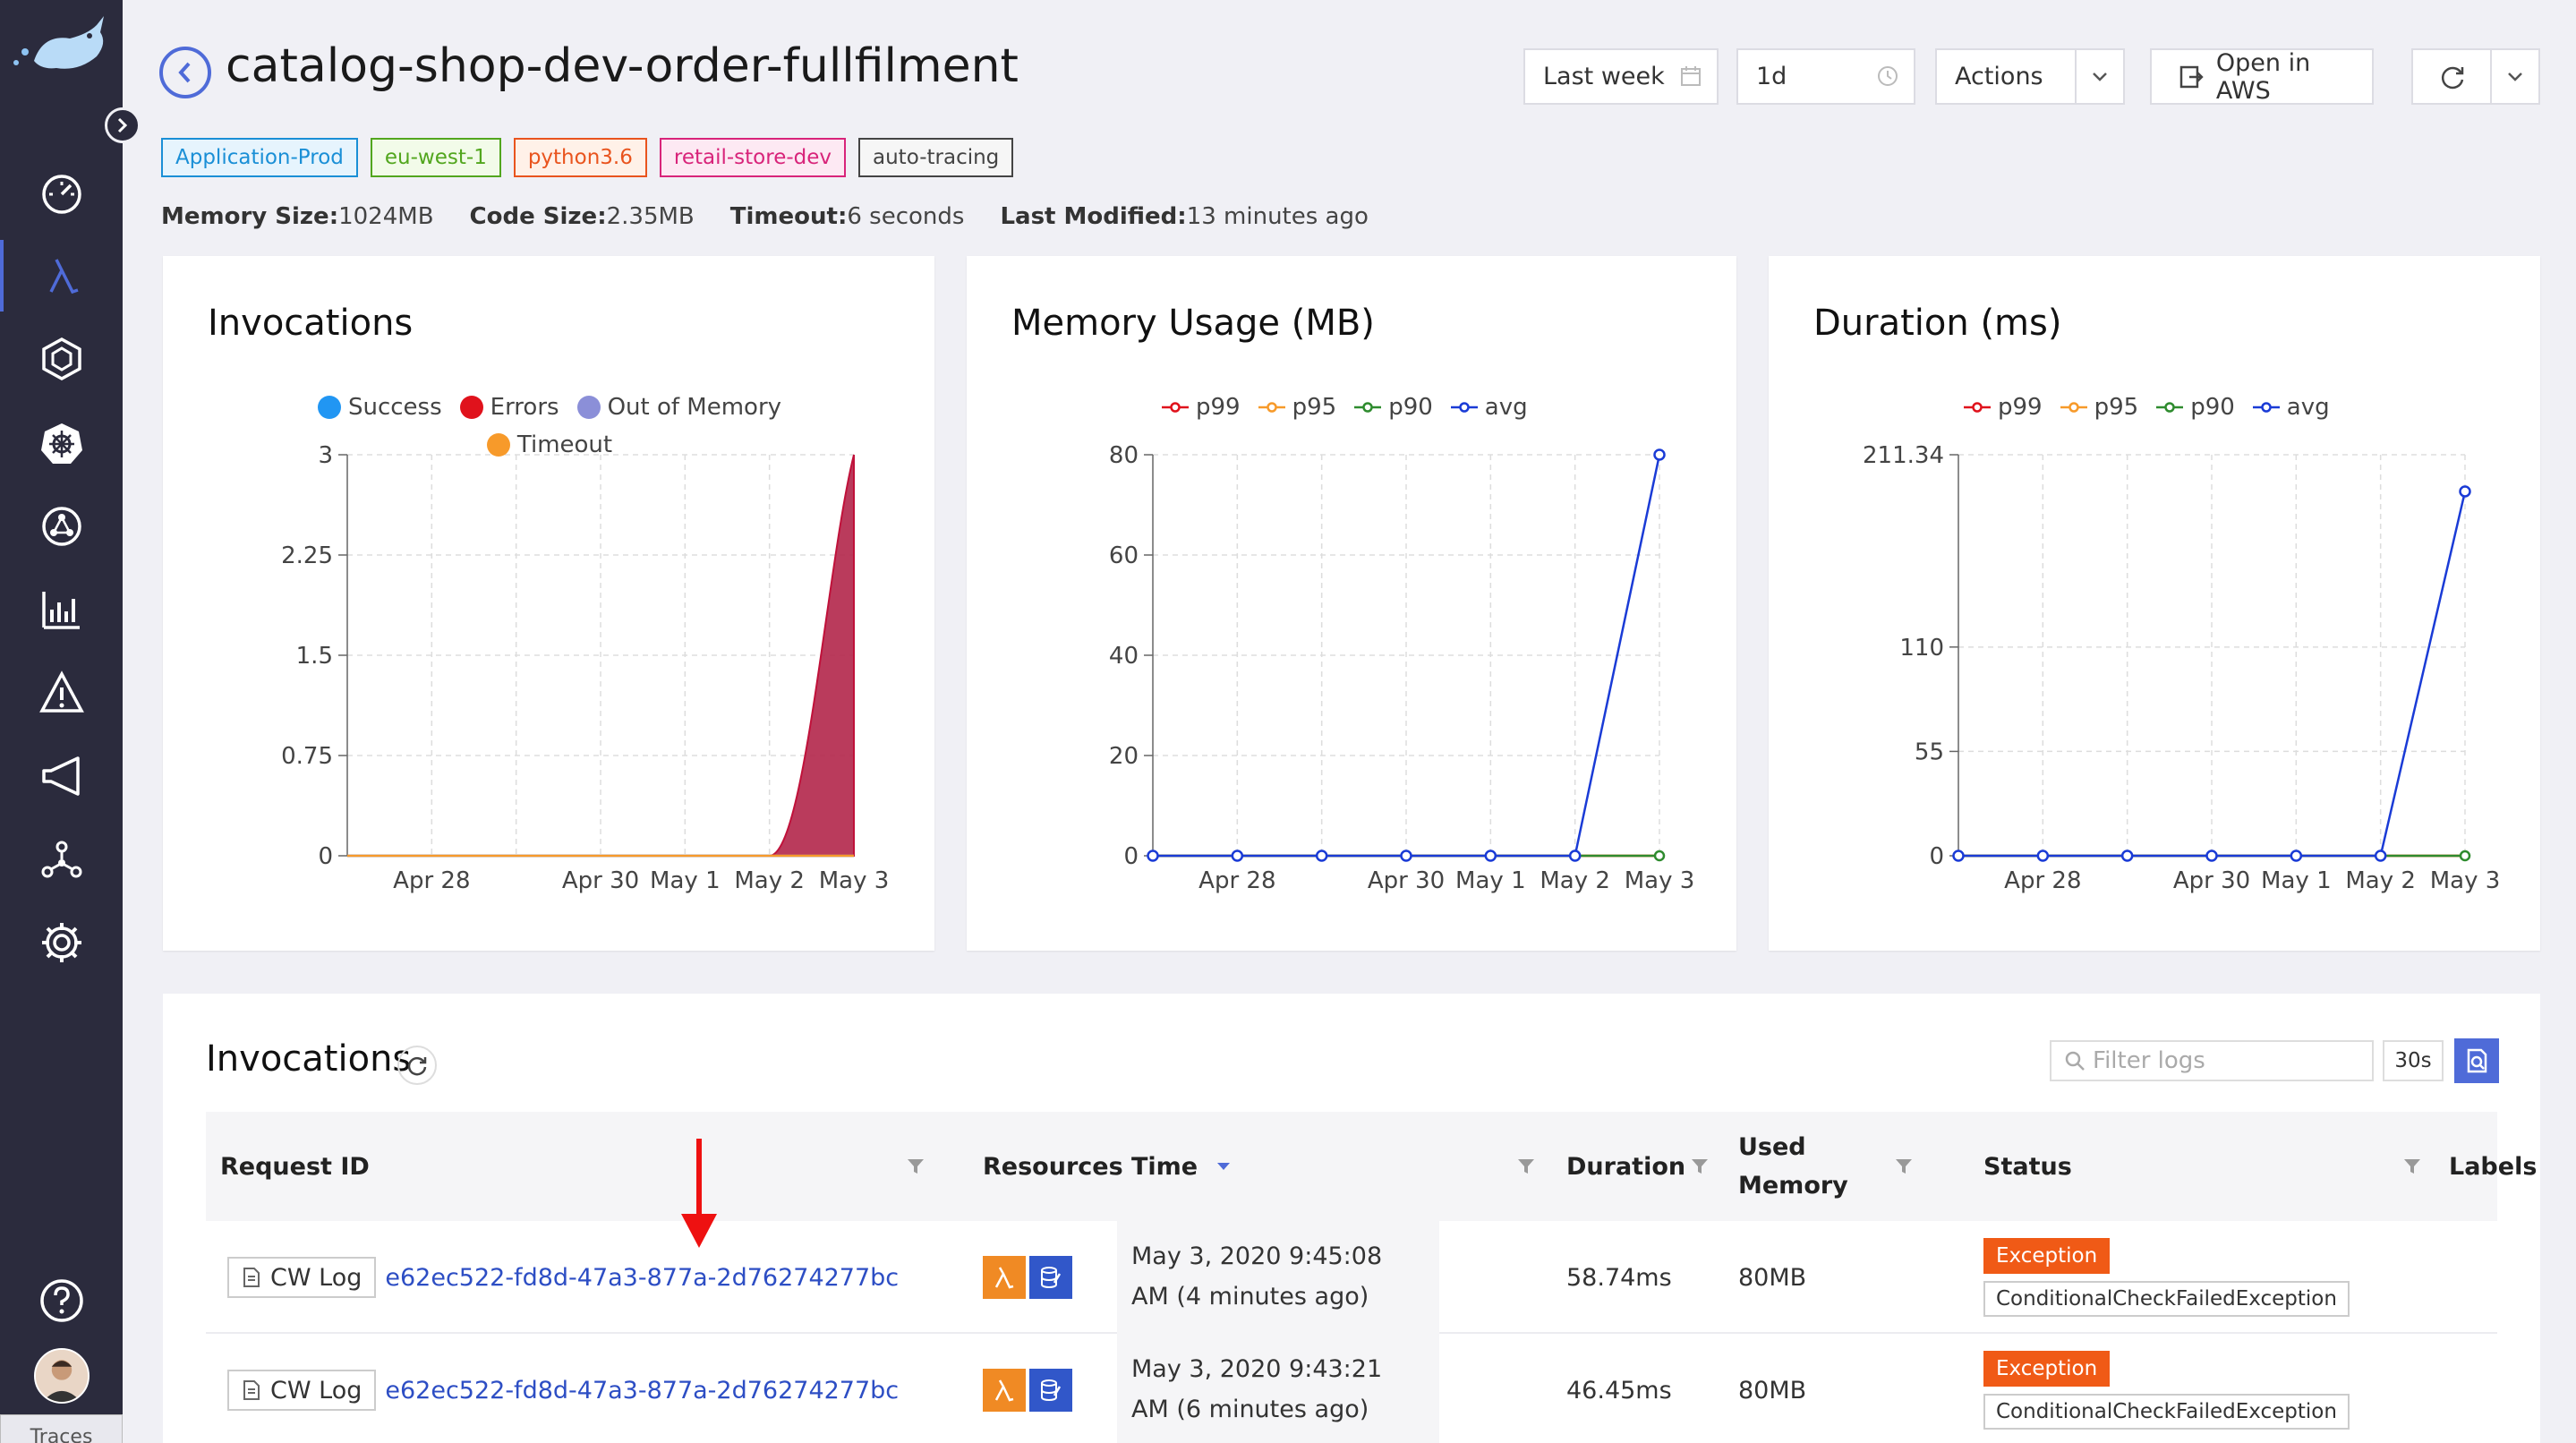 This screenshot has height=1443, width=2576. Describe the element at coordinates (1660, 880) in the screenshot. I see `x-tick-label: May 3` at that location.